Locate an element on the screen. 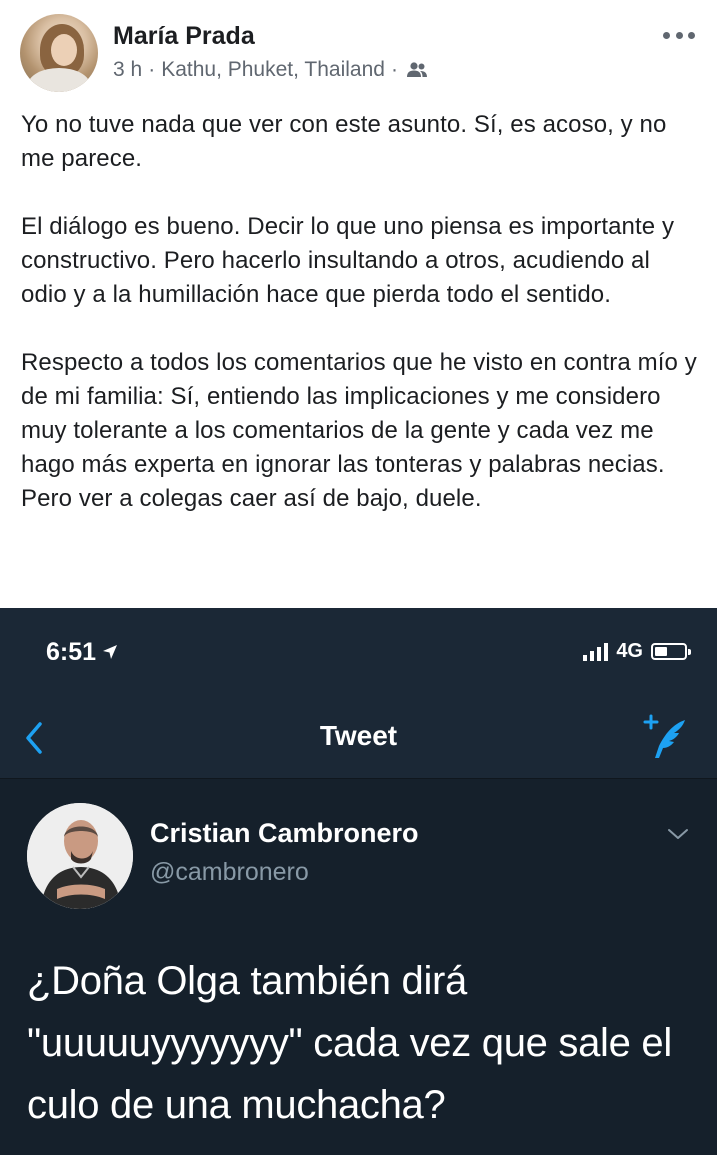 This screenshot has height=1155, width=717. status-indicators: 4G is located at coordinates (637, 651).